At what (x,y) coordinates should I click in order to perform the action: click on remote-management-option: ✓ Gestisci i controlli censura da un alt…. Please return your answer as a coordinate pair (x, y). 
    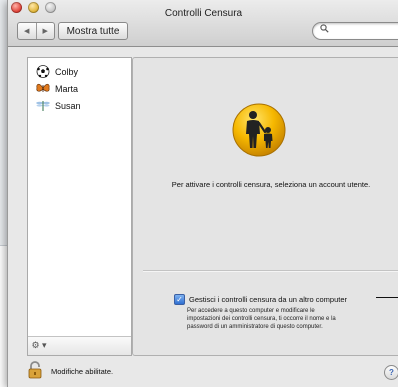
    Looking at the image, I should click on (260, 299).